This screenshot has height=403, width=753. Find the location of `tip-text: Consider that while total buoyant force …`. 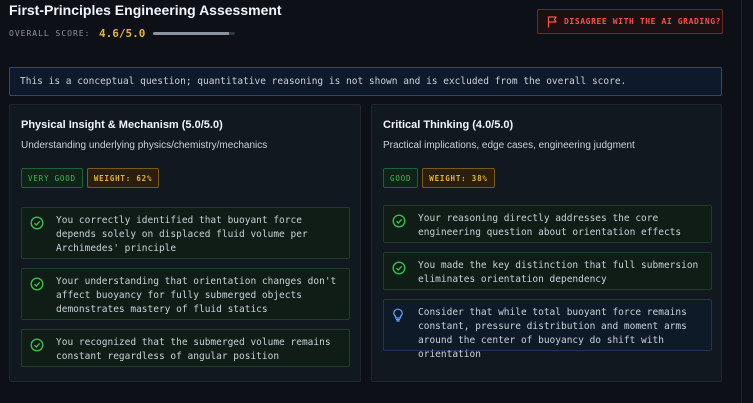

tip-text: Consider that while total buoyant force … is located at coordinates (552, 333).